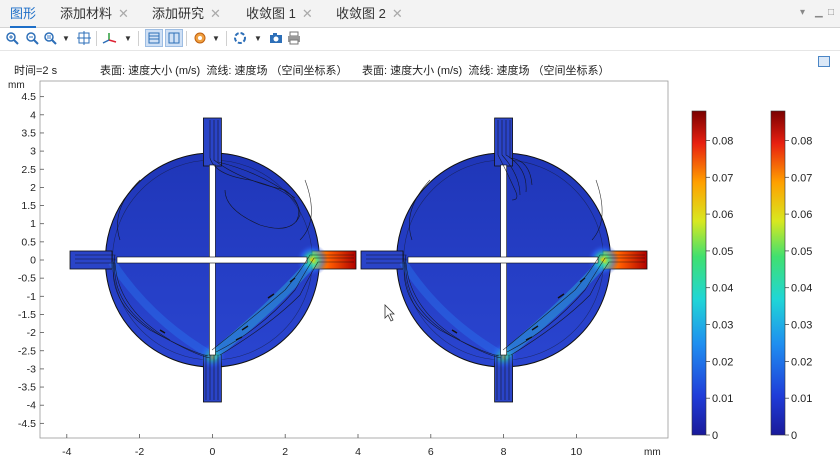 Image resolution: width=840 pixels, height=471 pixels. I want to click on grid-view-icon, so click(154, 38).